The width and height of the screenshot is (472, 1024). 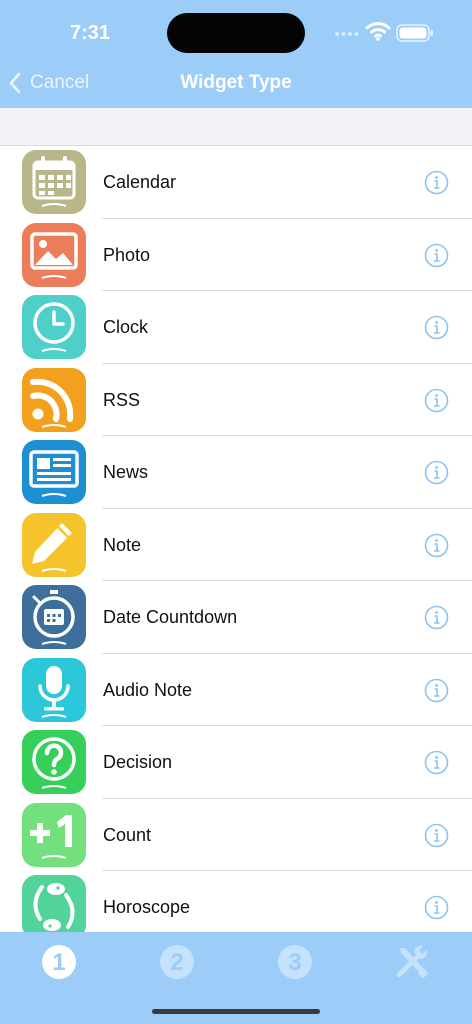 What do you see at coordinates (122, 544) in the screenshot?
I see `widget-label: Note` at bounding box center [122, 544].